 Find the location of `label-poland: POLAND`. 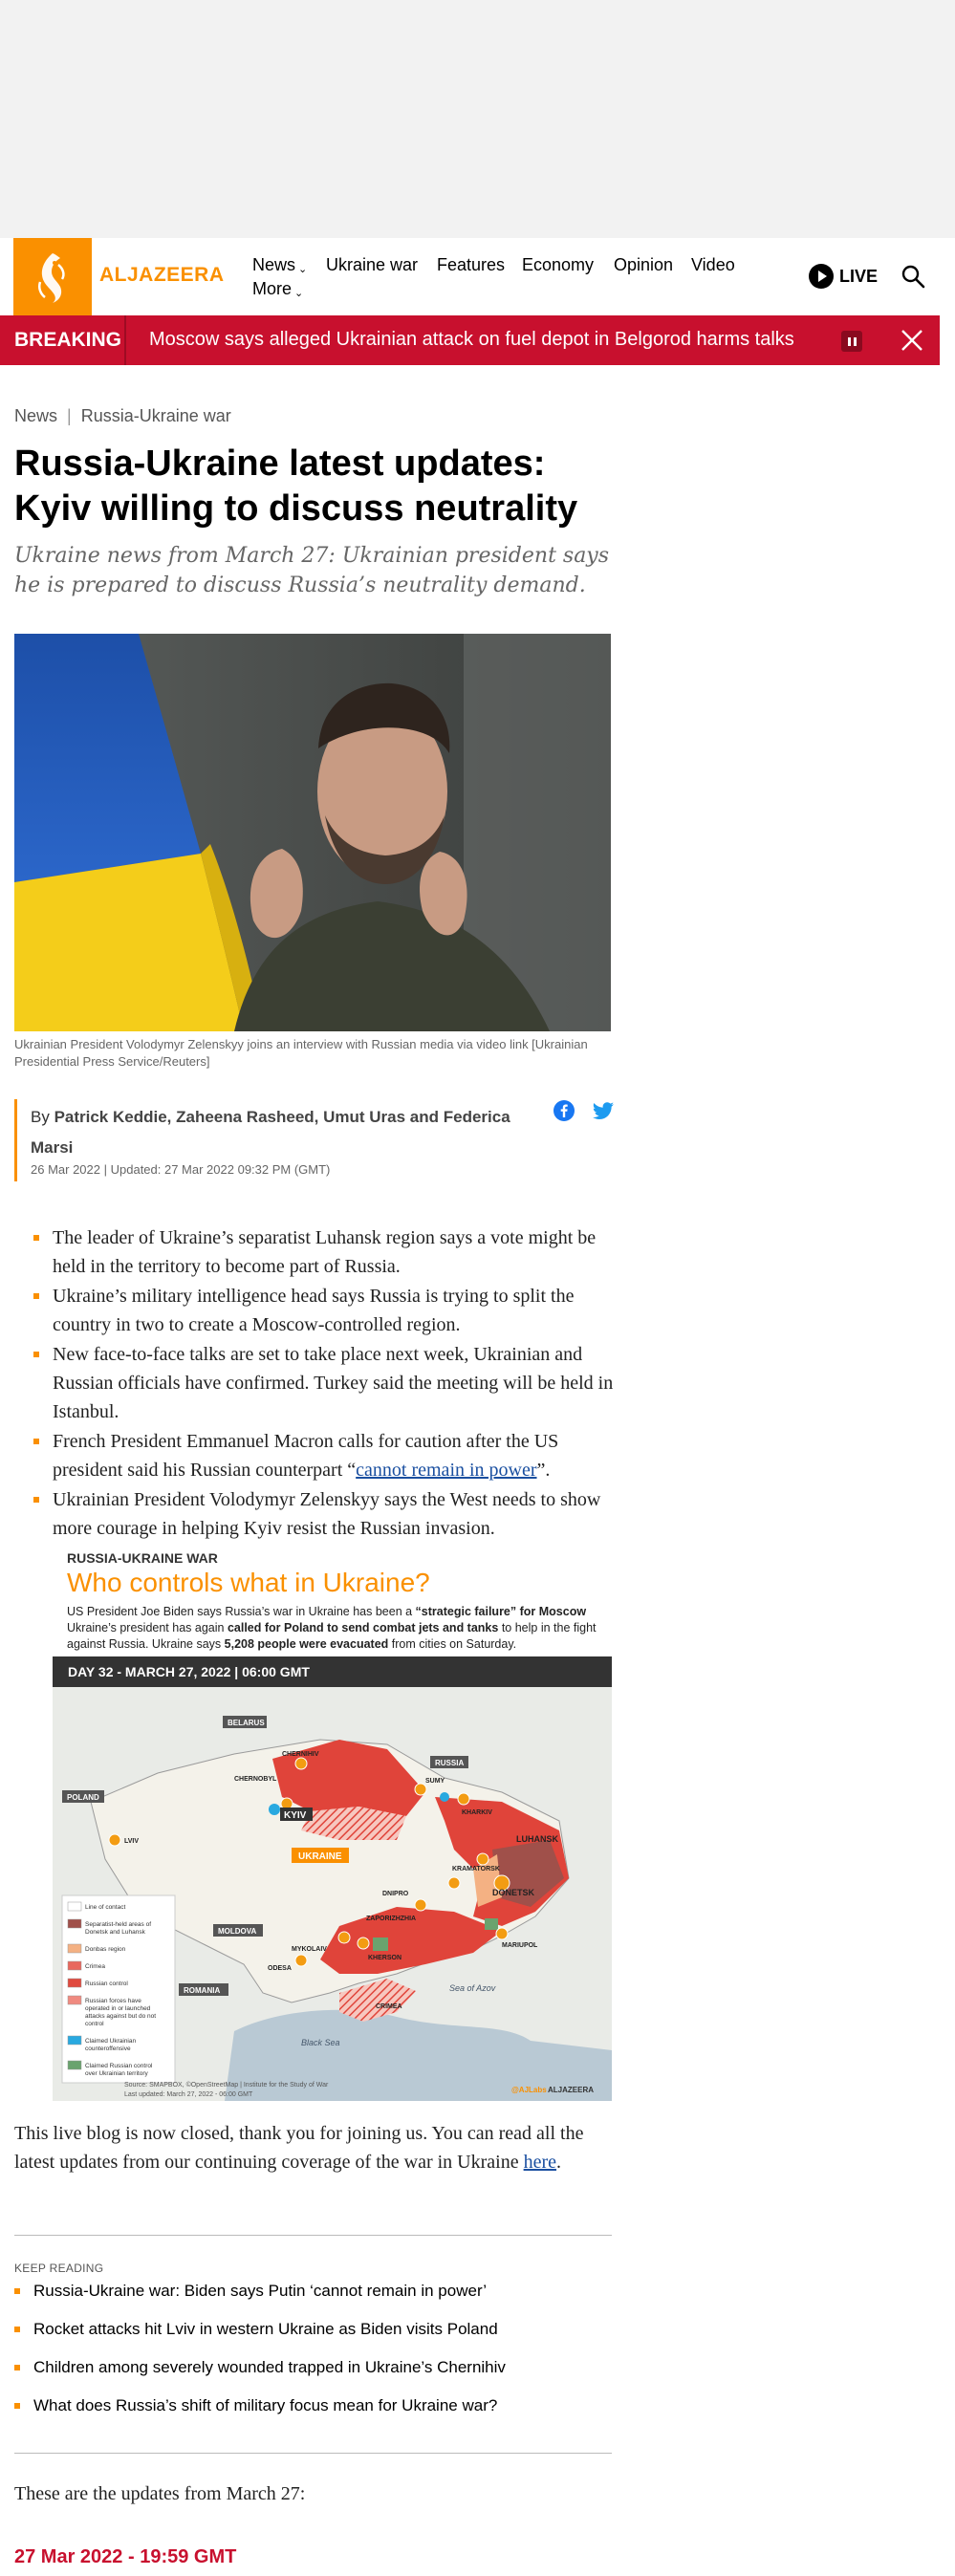

label-poland: POLAND is located at coordinates (83, 1797).